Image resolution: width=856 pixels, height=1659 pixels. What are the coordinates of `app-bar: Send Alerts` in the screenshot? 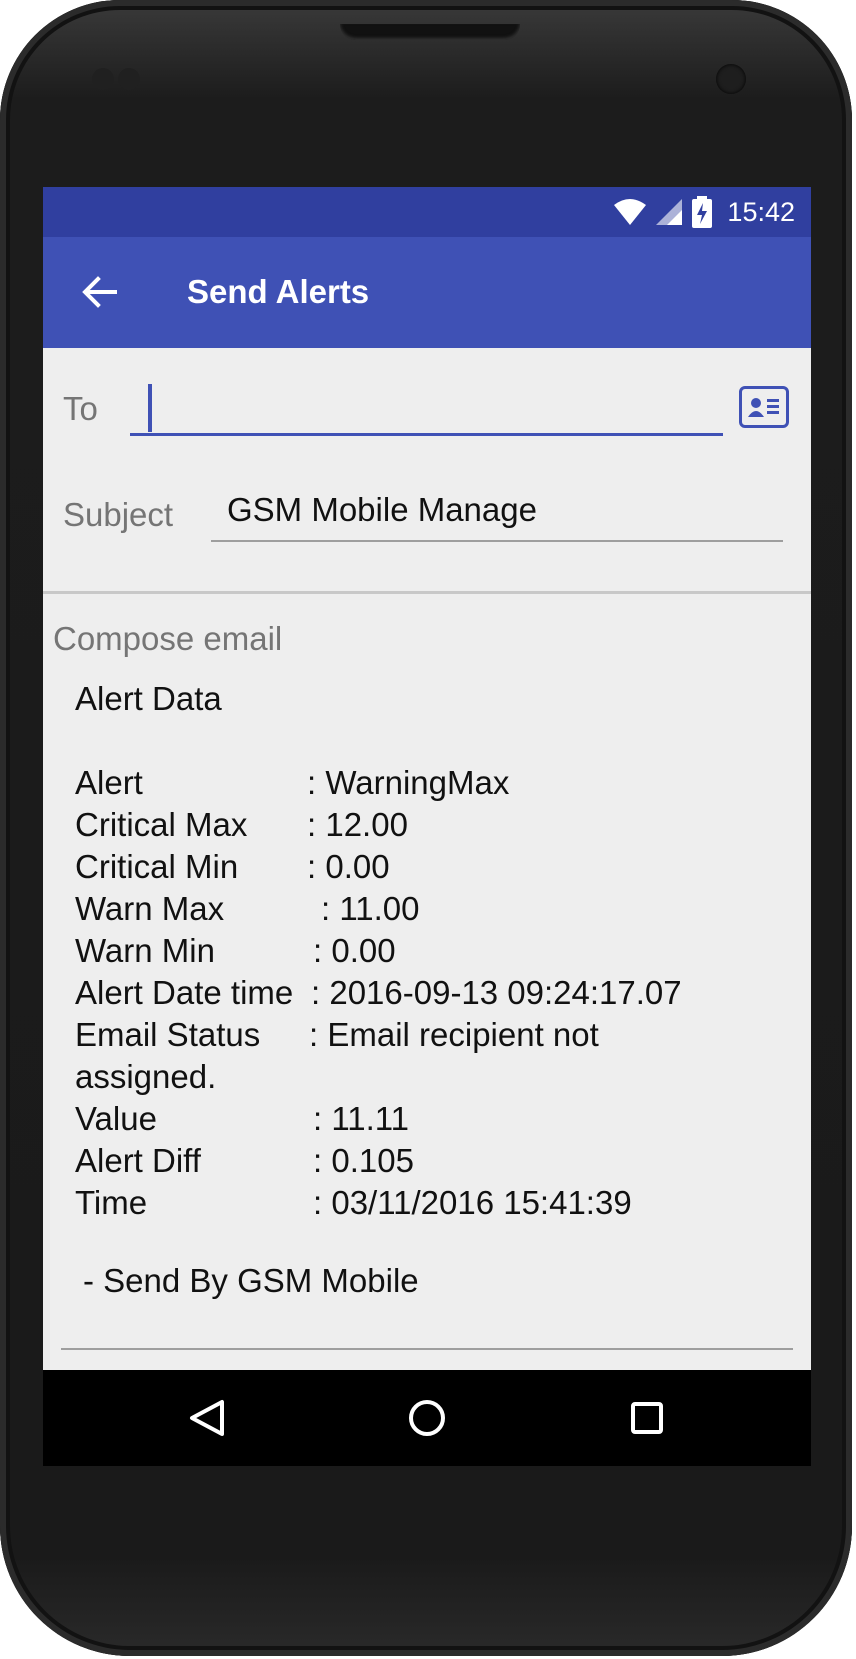 It's located at (427, 292).